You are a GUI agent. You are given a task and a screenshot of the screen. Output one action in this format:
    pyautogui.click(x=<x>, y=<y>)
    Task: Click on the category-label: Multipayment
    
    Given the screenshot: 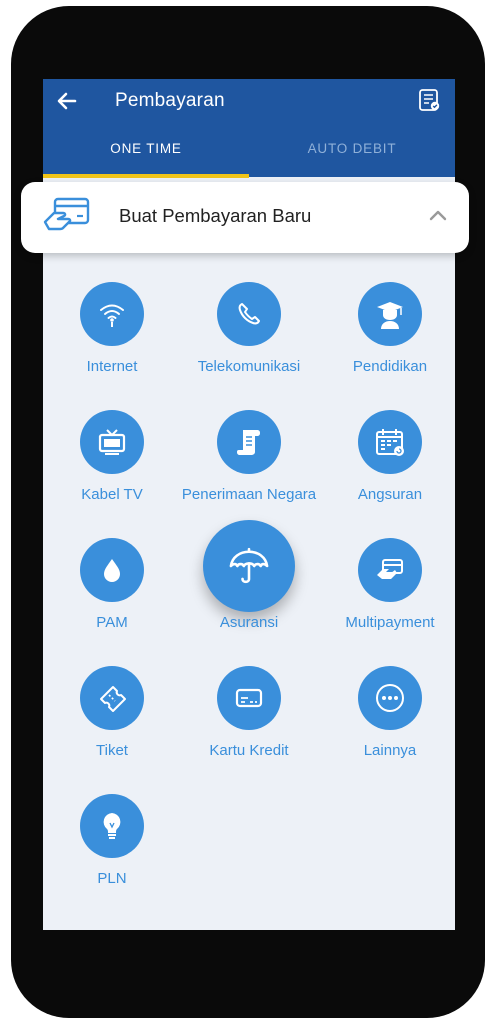 What is the action you would take?
    pyautogui.click(x=390, y=622)
    